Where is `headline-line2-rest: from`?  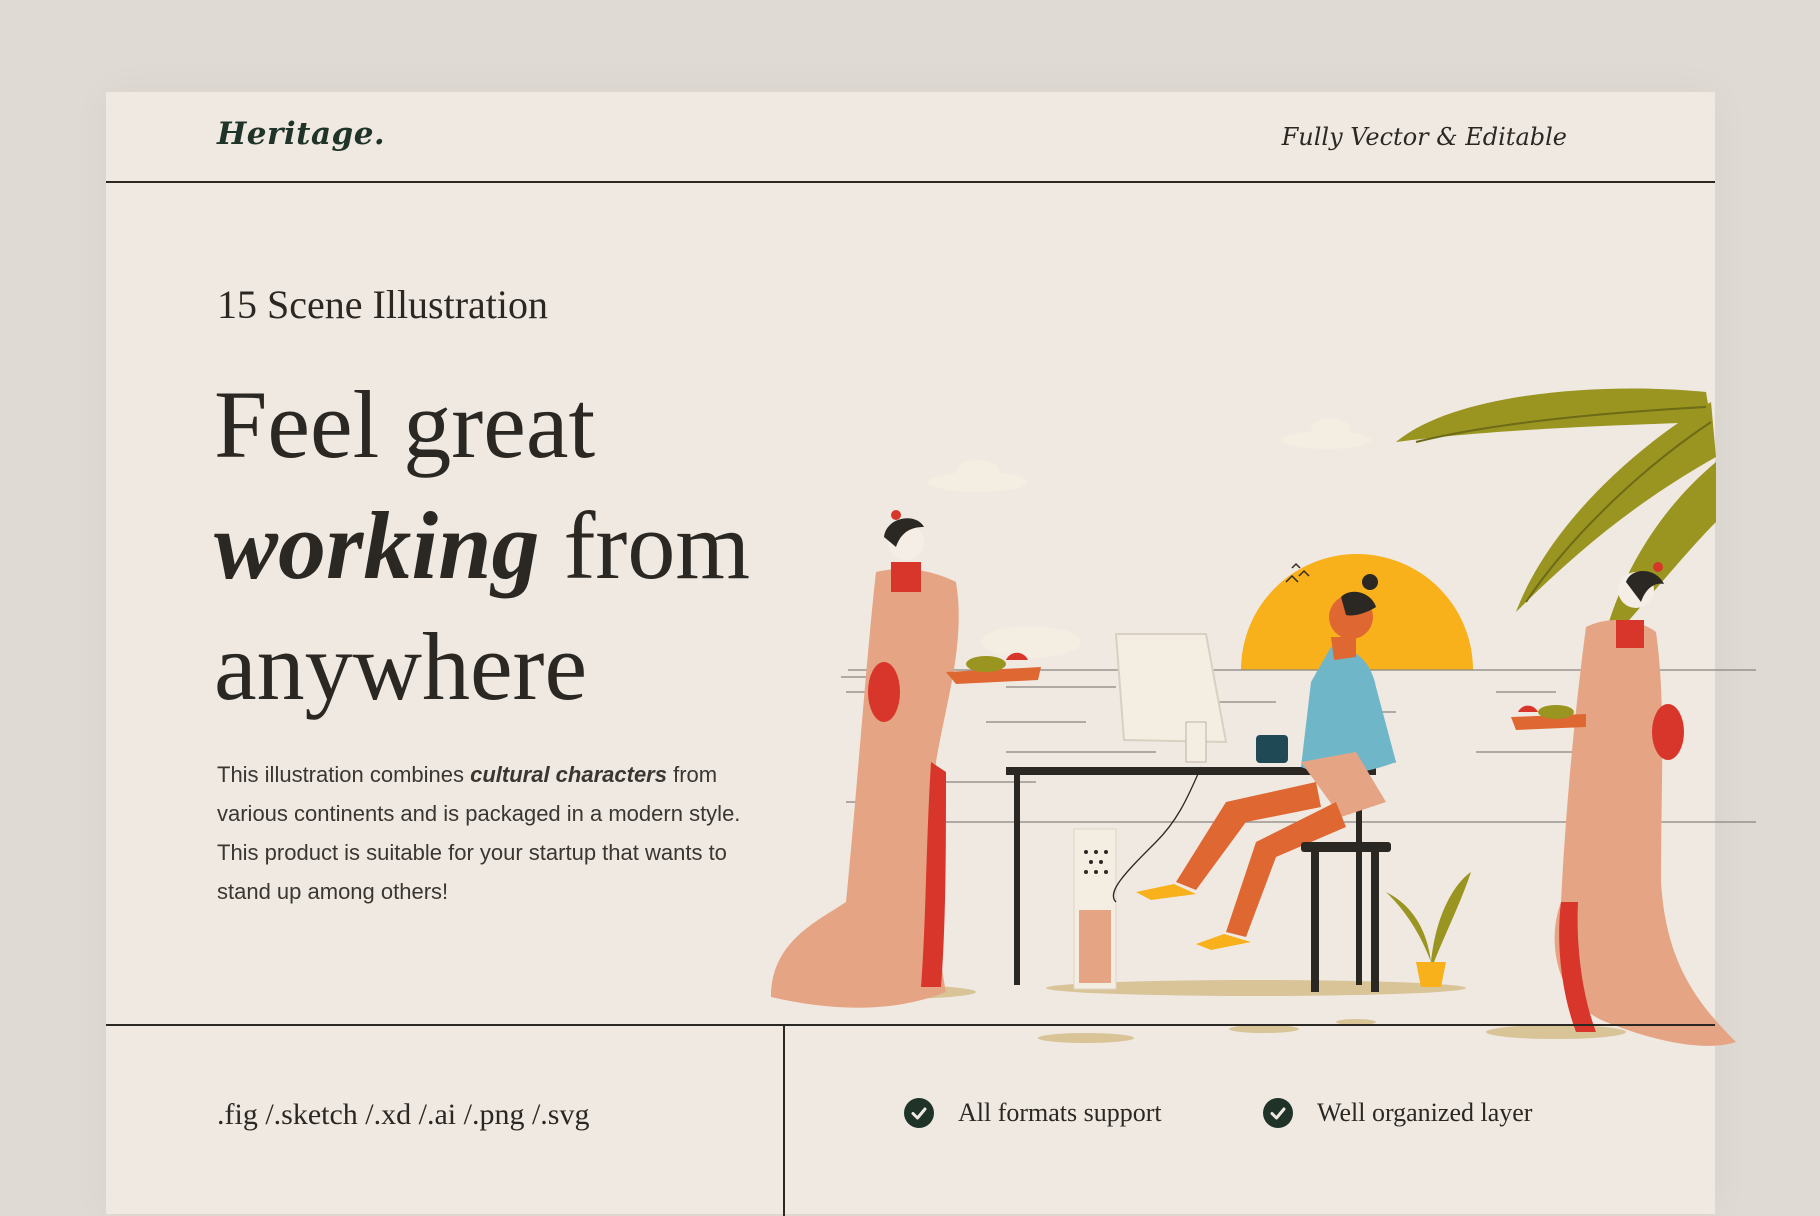
headline-line2-rest: from is located at coordinates (645, 545).